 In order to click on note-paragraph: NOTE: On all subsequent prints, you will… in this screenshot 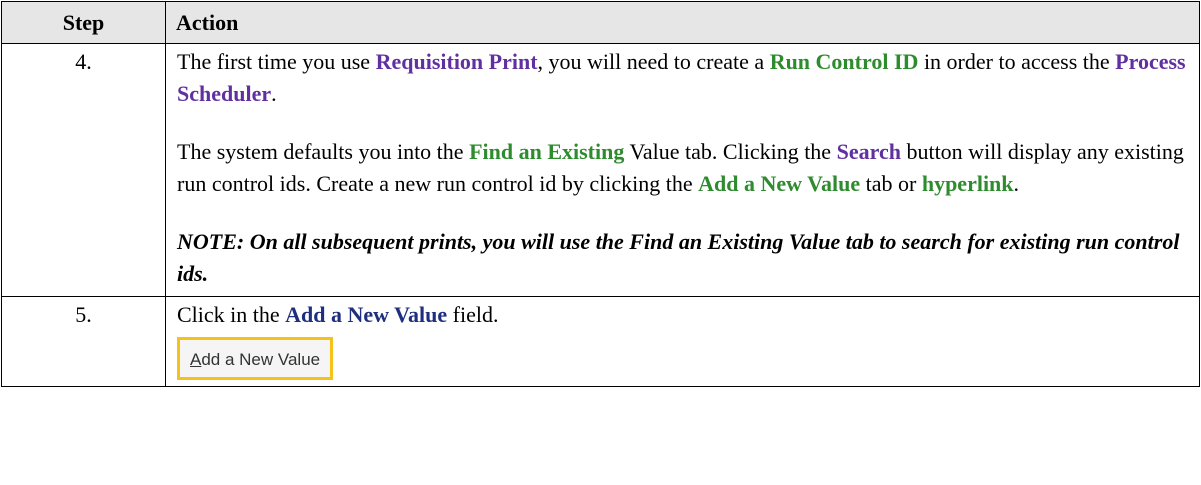, I will do `click(678, 257)`.